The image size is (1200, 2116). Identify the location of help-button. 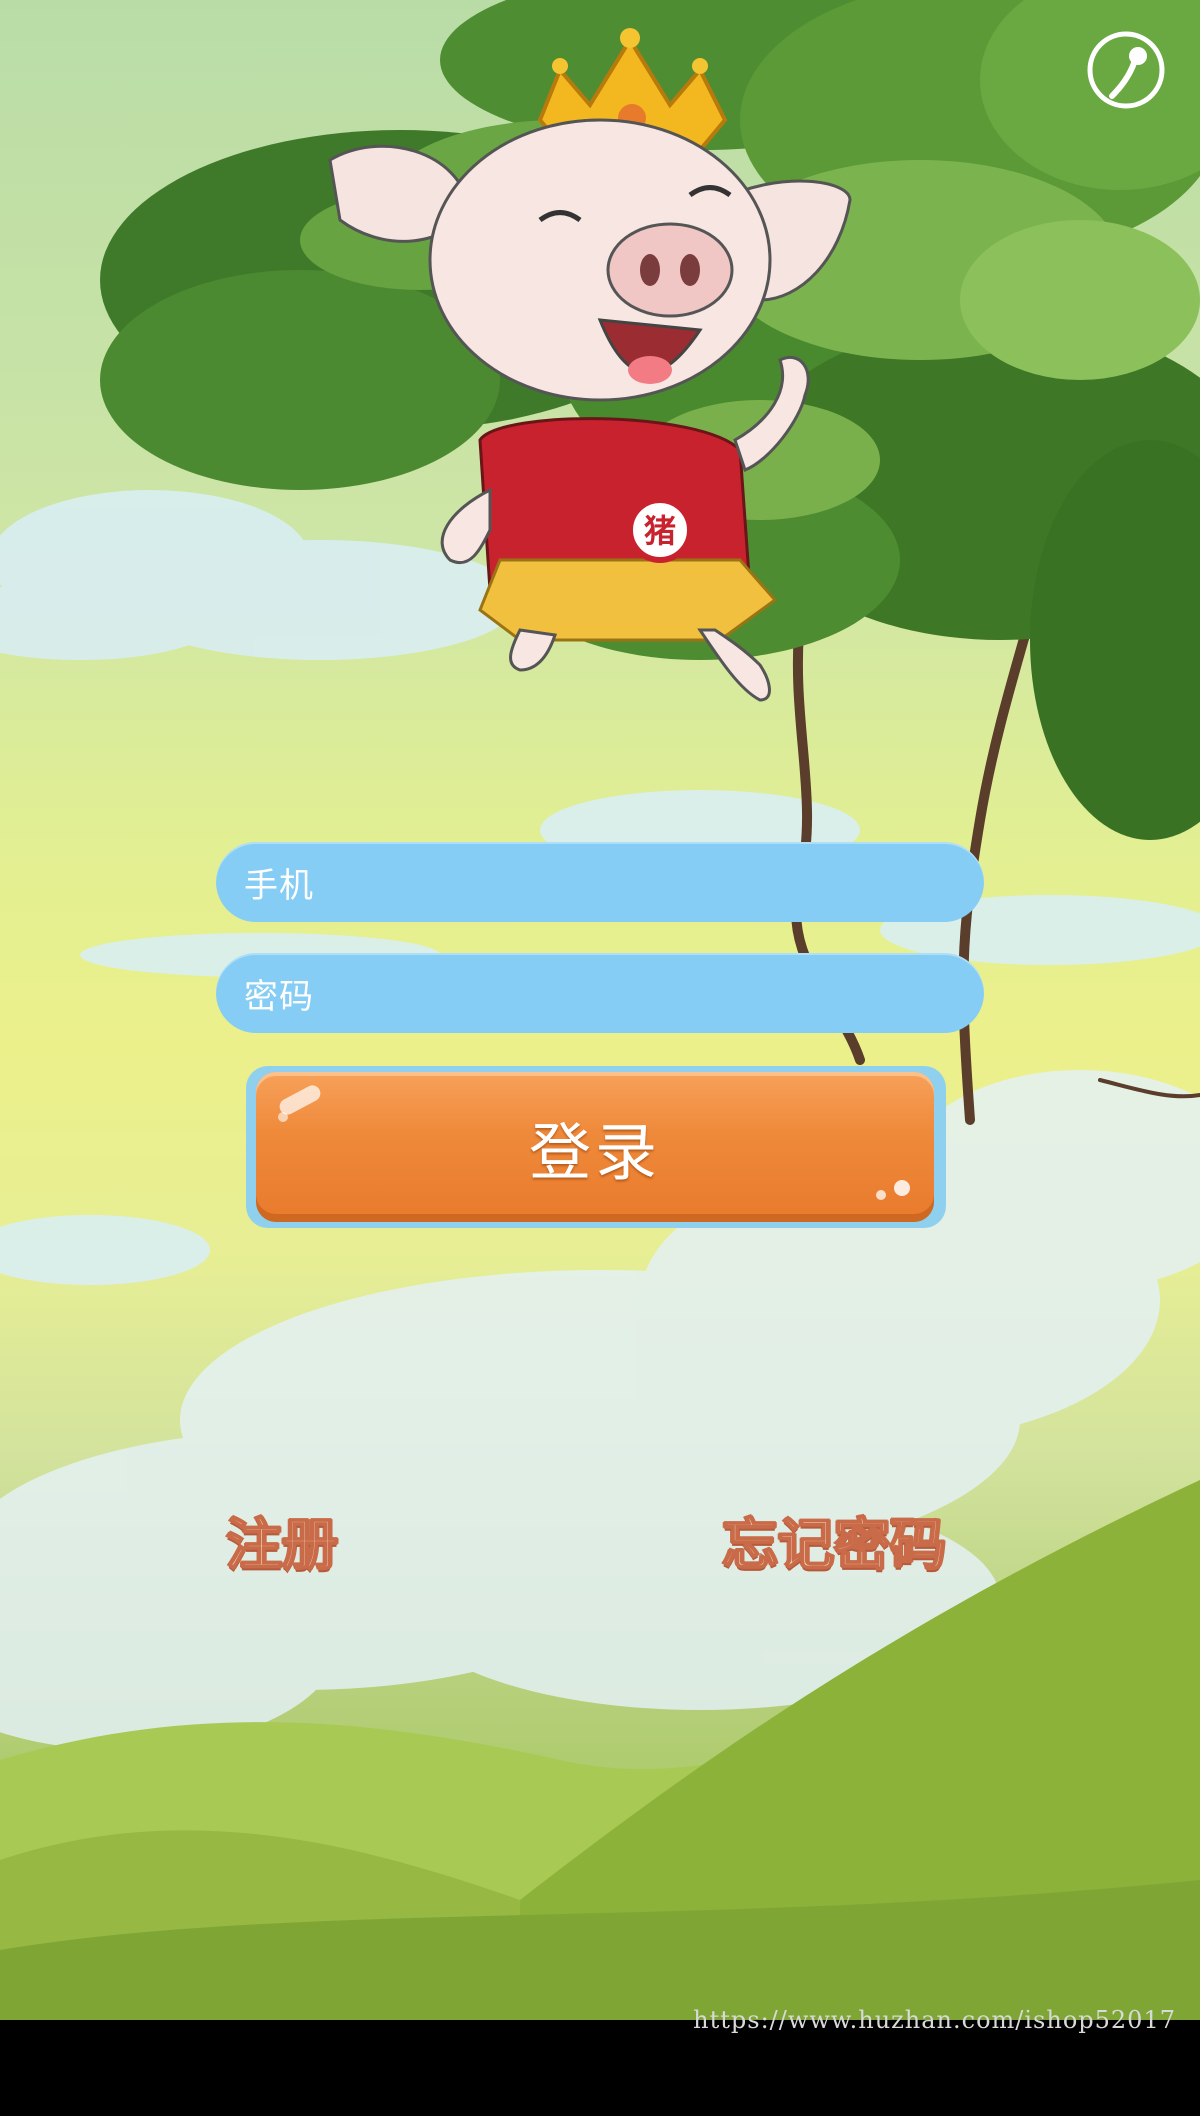
(1126, 70).